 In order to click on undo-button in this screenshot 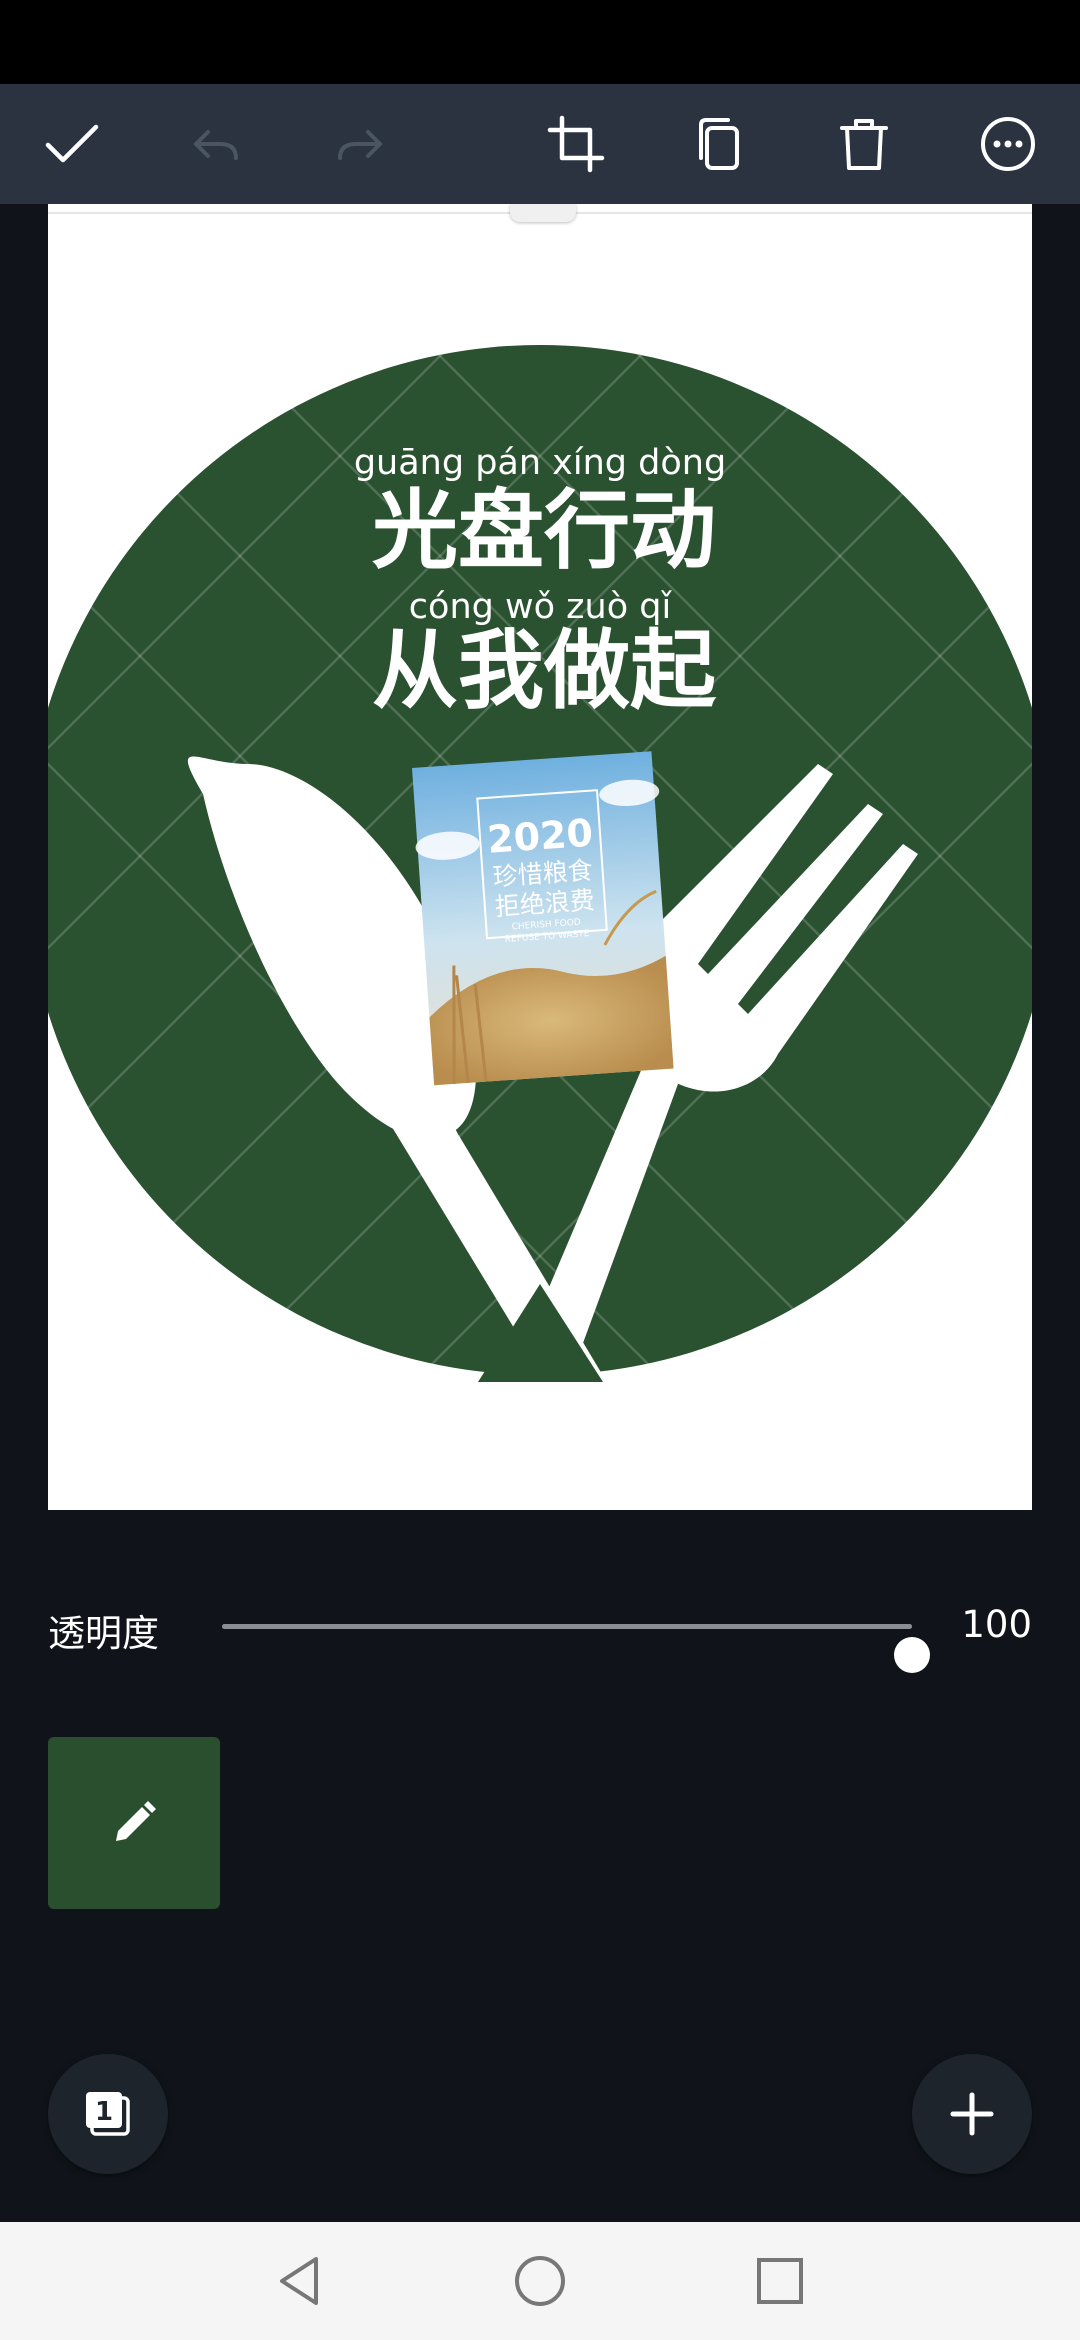, I will do `click(216, 144)`.